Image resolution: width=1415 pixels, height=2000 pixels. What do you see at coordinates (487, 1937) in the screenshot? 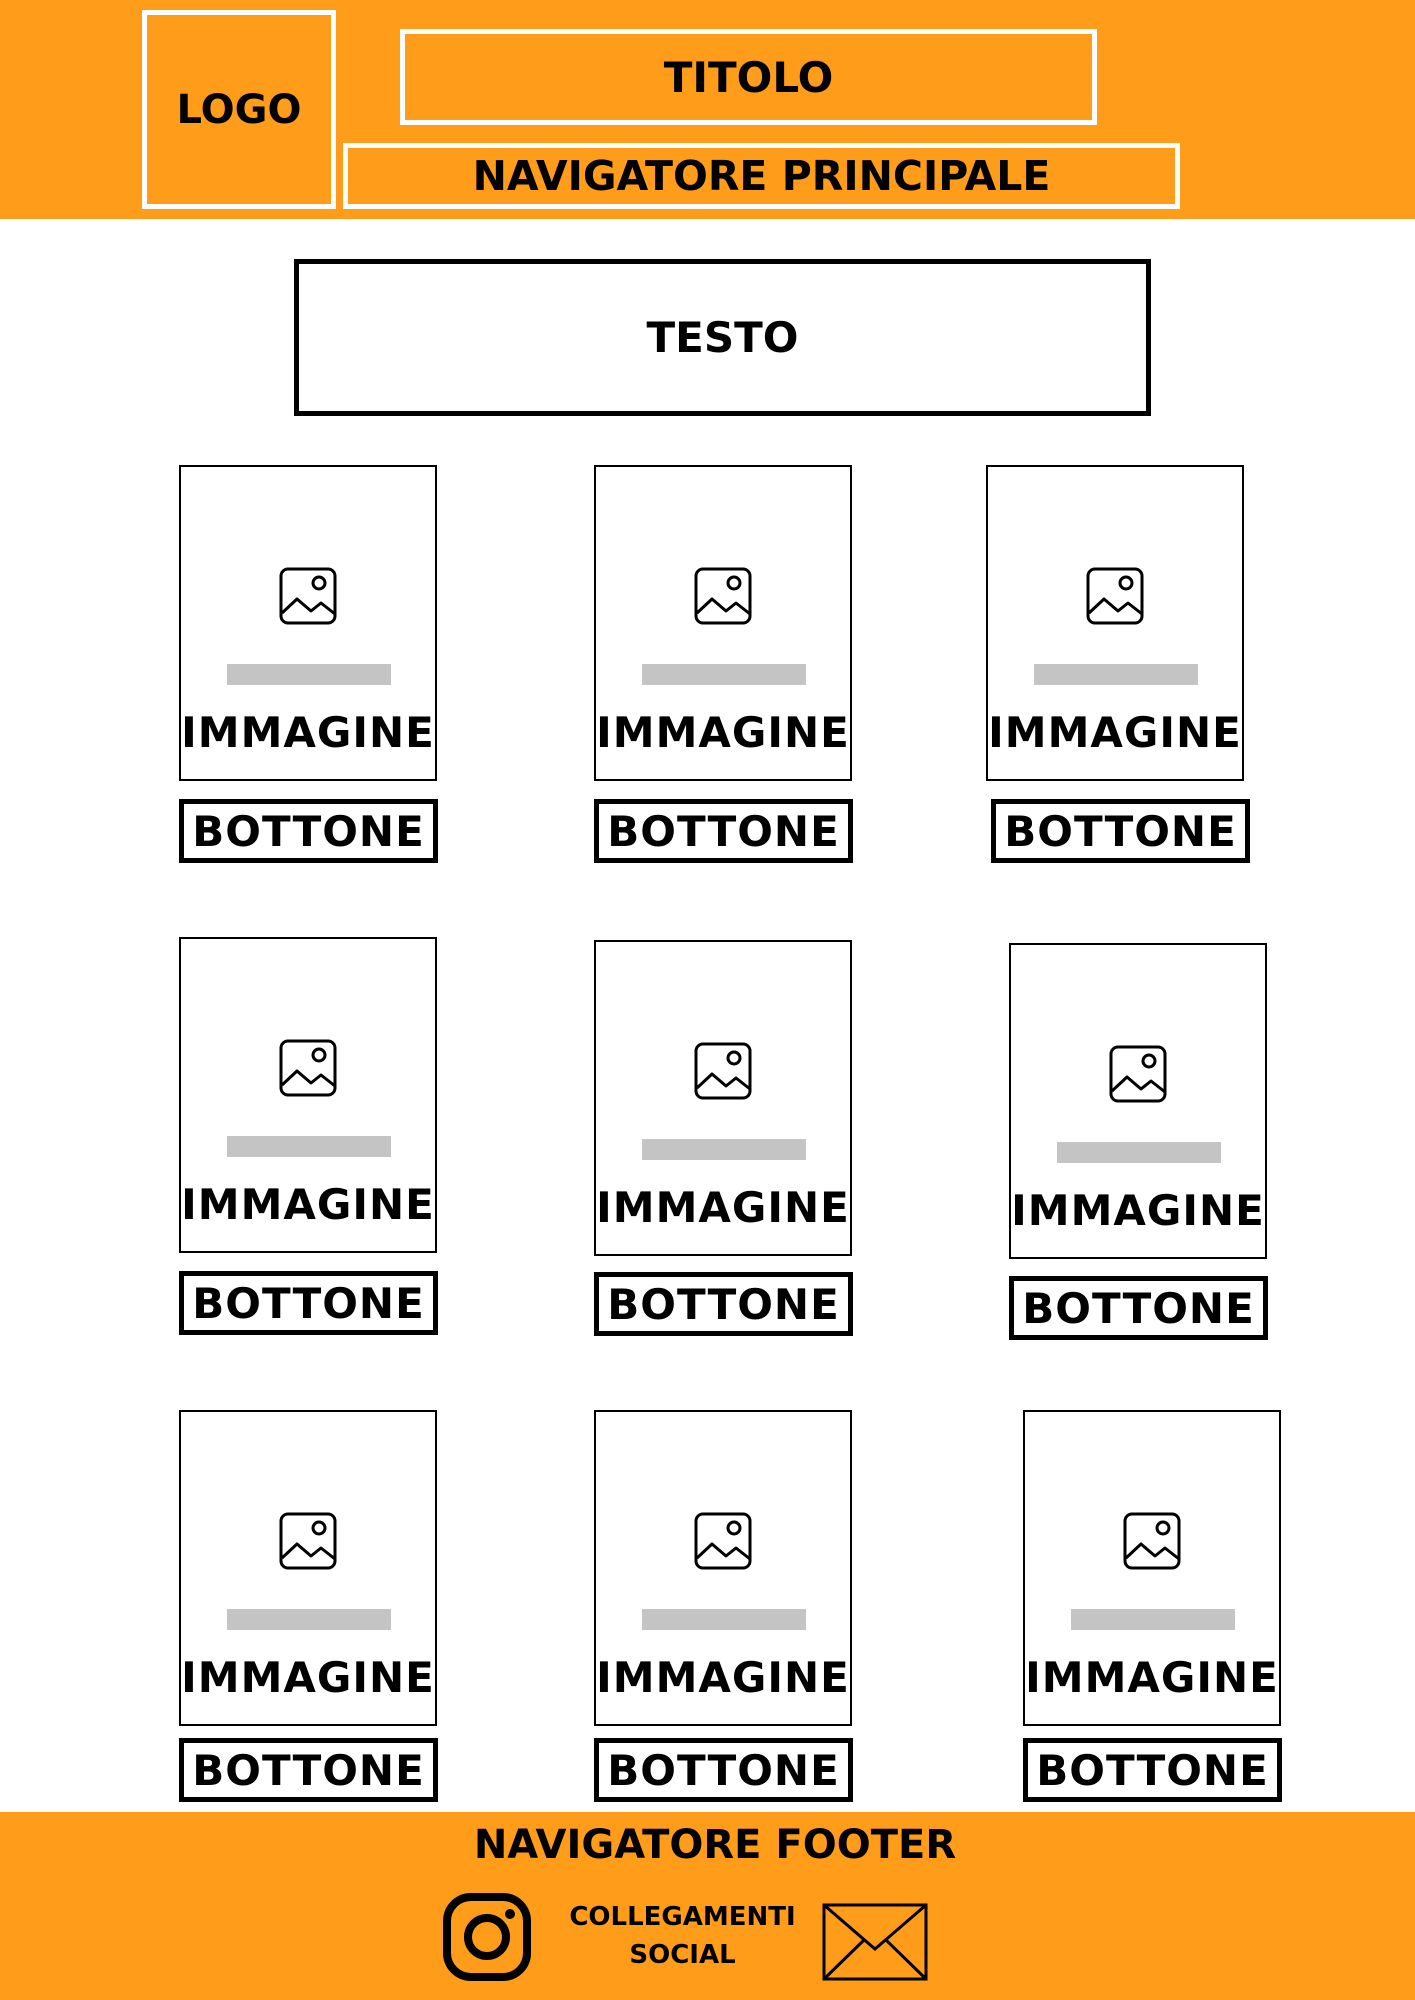
I see `instagram-icon` at bounding box center [487, 1937].